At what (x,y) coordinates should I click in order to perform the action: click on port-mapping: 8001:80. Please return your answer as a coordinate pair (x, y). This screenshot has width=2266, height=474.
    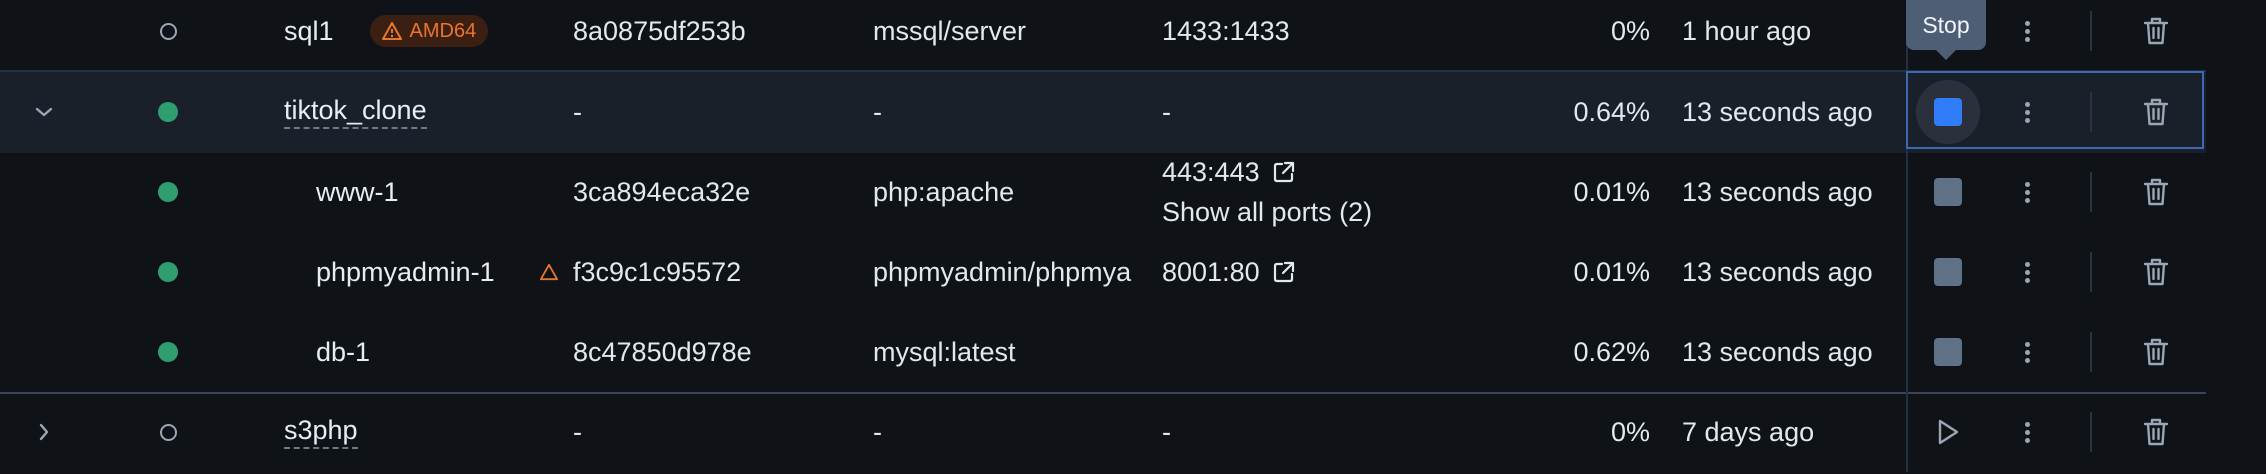
    Looking at the image, I should click on (1292, 272).